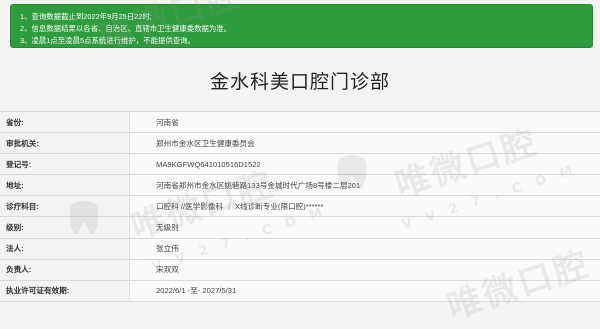 This screenshot has height=329, width=600. Describe the element at coordinates (300, 291) in the screenshot. I see `table-row-license-validity: 执业许可证有效期: 2022/6/1 -至- 2027/5/31` at that location.